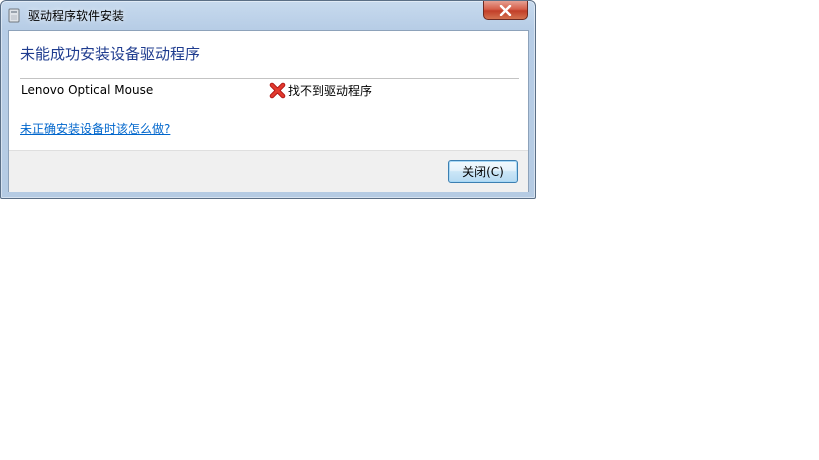 Image resolution: width=819 pixels, height=460 pixels. I want to click on close-icon, so click(505, 10).